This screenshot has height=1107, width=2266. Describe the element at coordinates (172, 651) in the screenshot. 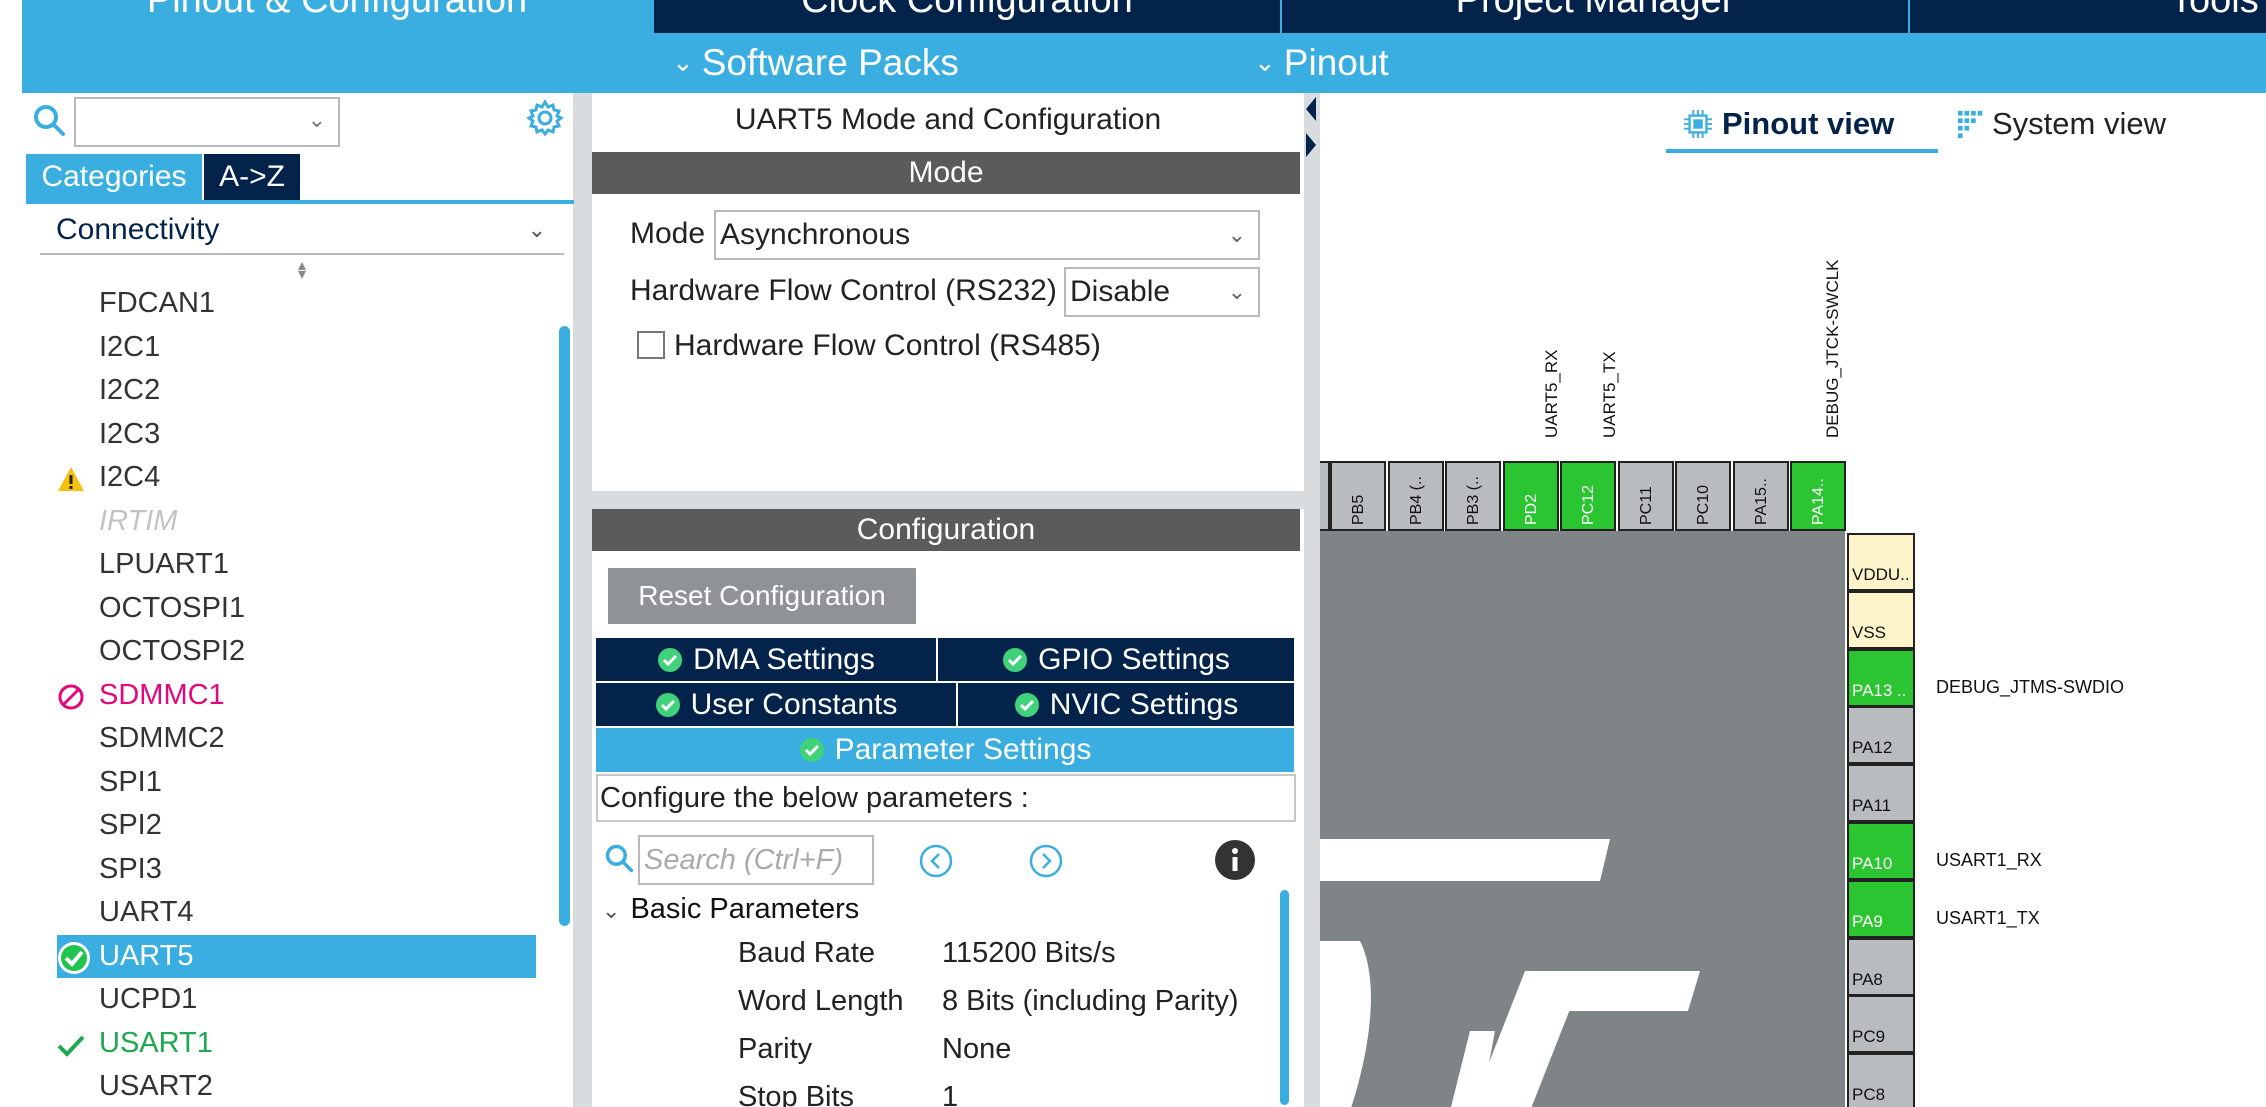

I see `peripheral-label: OCTOSPI2` at that location.